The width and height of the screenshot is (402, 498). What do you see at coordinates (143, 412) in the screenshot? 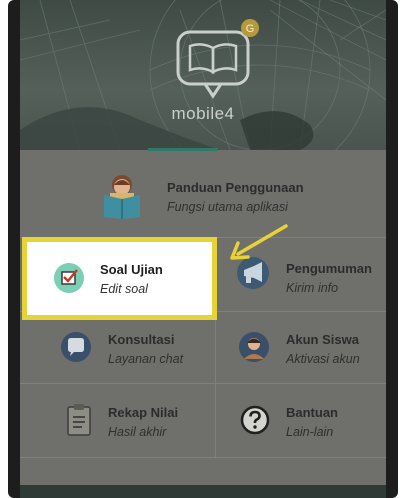
I see `menu-item-title: Rekap Nilai` at bounding box center [143, 412].